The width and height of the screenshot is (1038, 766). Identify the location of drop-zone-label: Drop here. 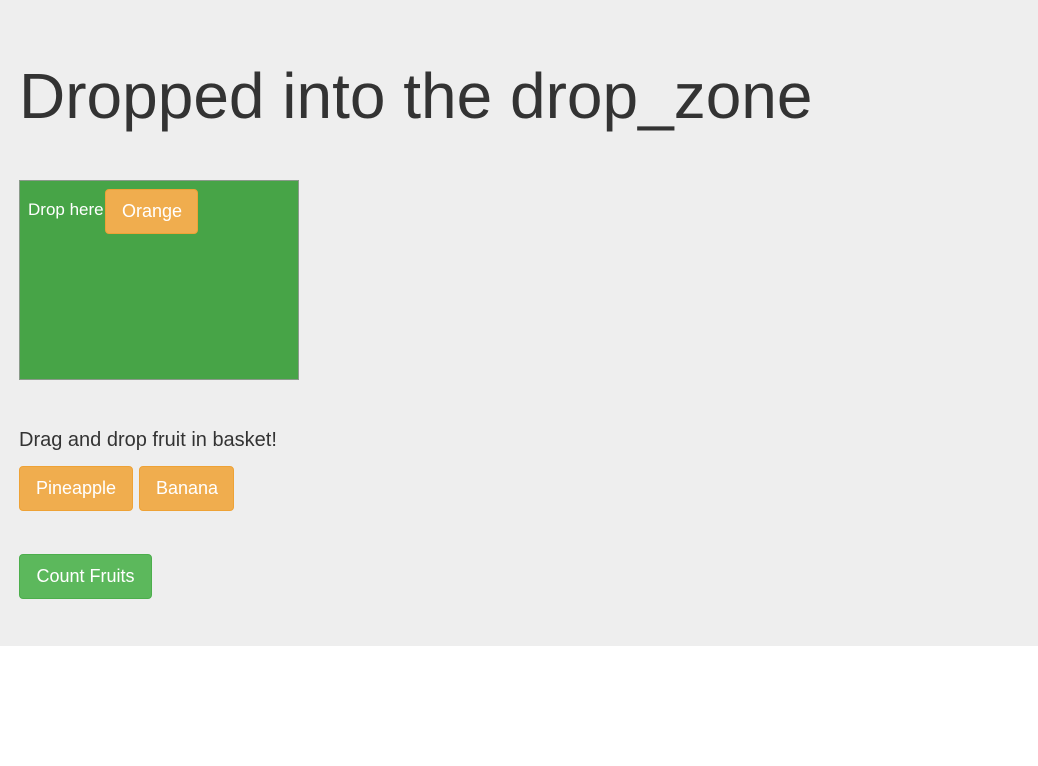
(66, 209).